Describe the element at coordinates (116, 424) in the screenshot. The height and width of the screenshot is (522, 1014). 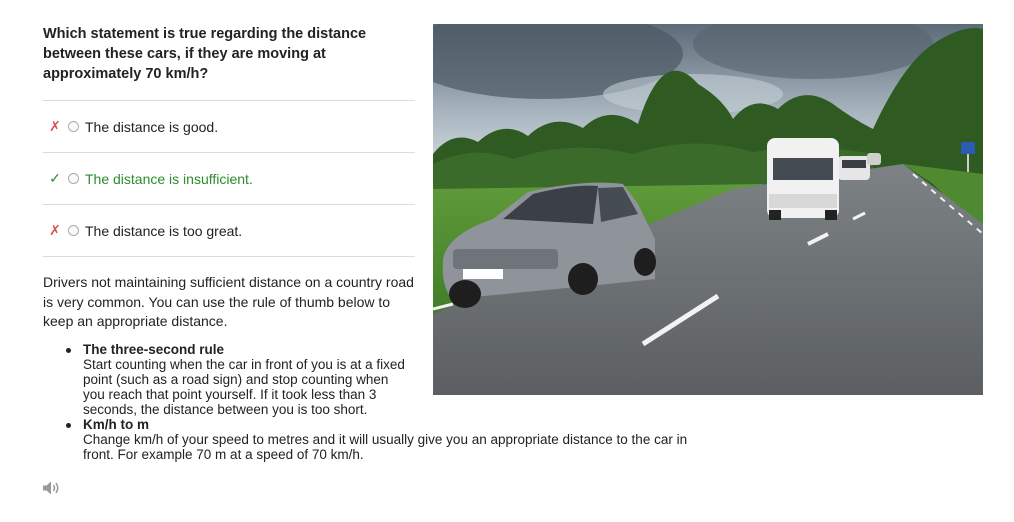
I see `rule-title: Km/h to m` at that location.